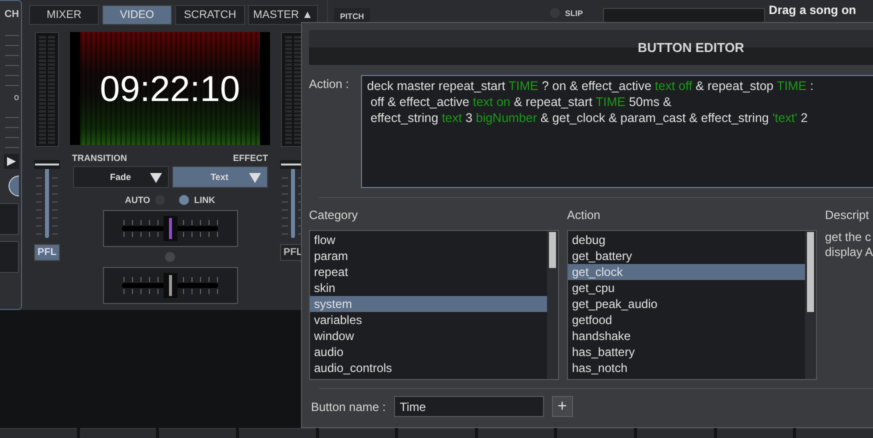 The image size is (873, 438). What do you see at coordinates (686, 256) in the screenshot?
I see `list-item: get_battery` at bounding box center [686, 256].